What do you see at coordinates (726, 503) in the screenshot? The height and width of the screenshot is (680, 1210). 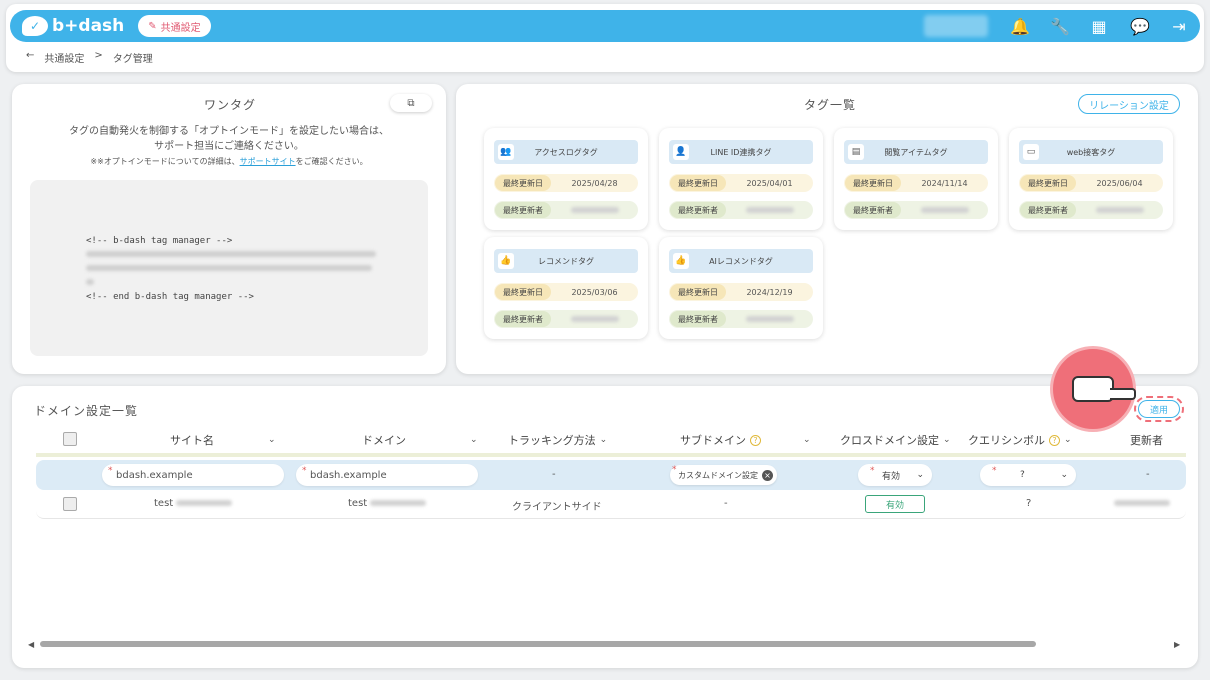 I see `subdomain-cell: -` at bounding box center [726, 503].